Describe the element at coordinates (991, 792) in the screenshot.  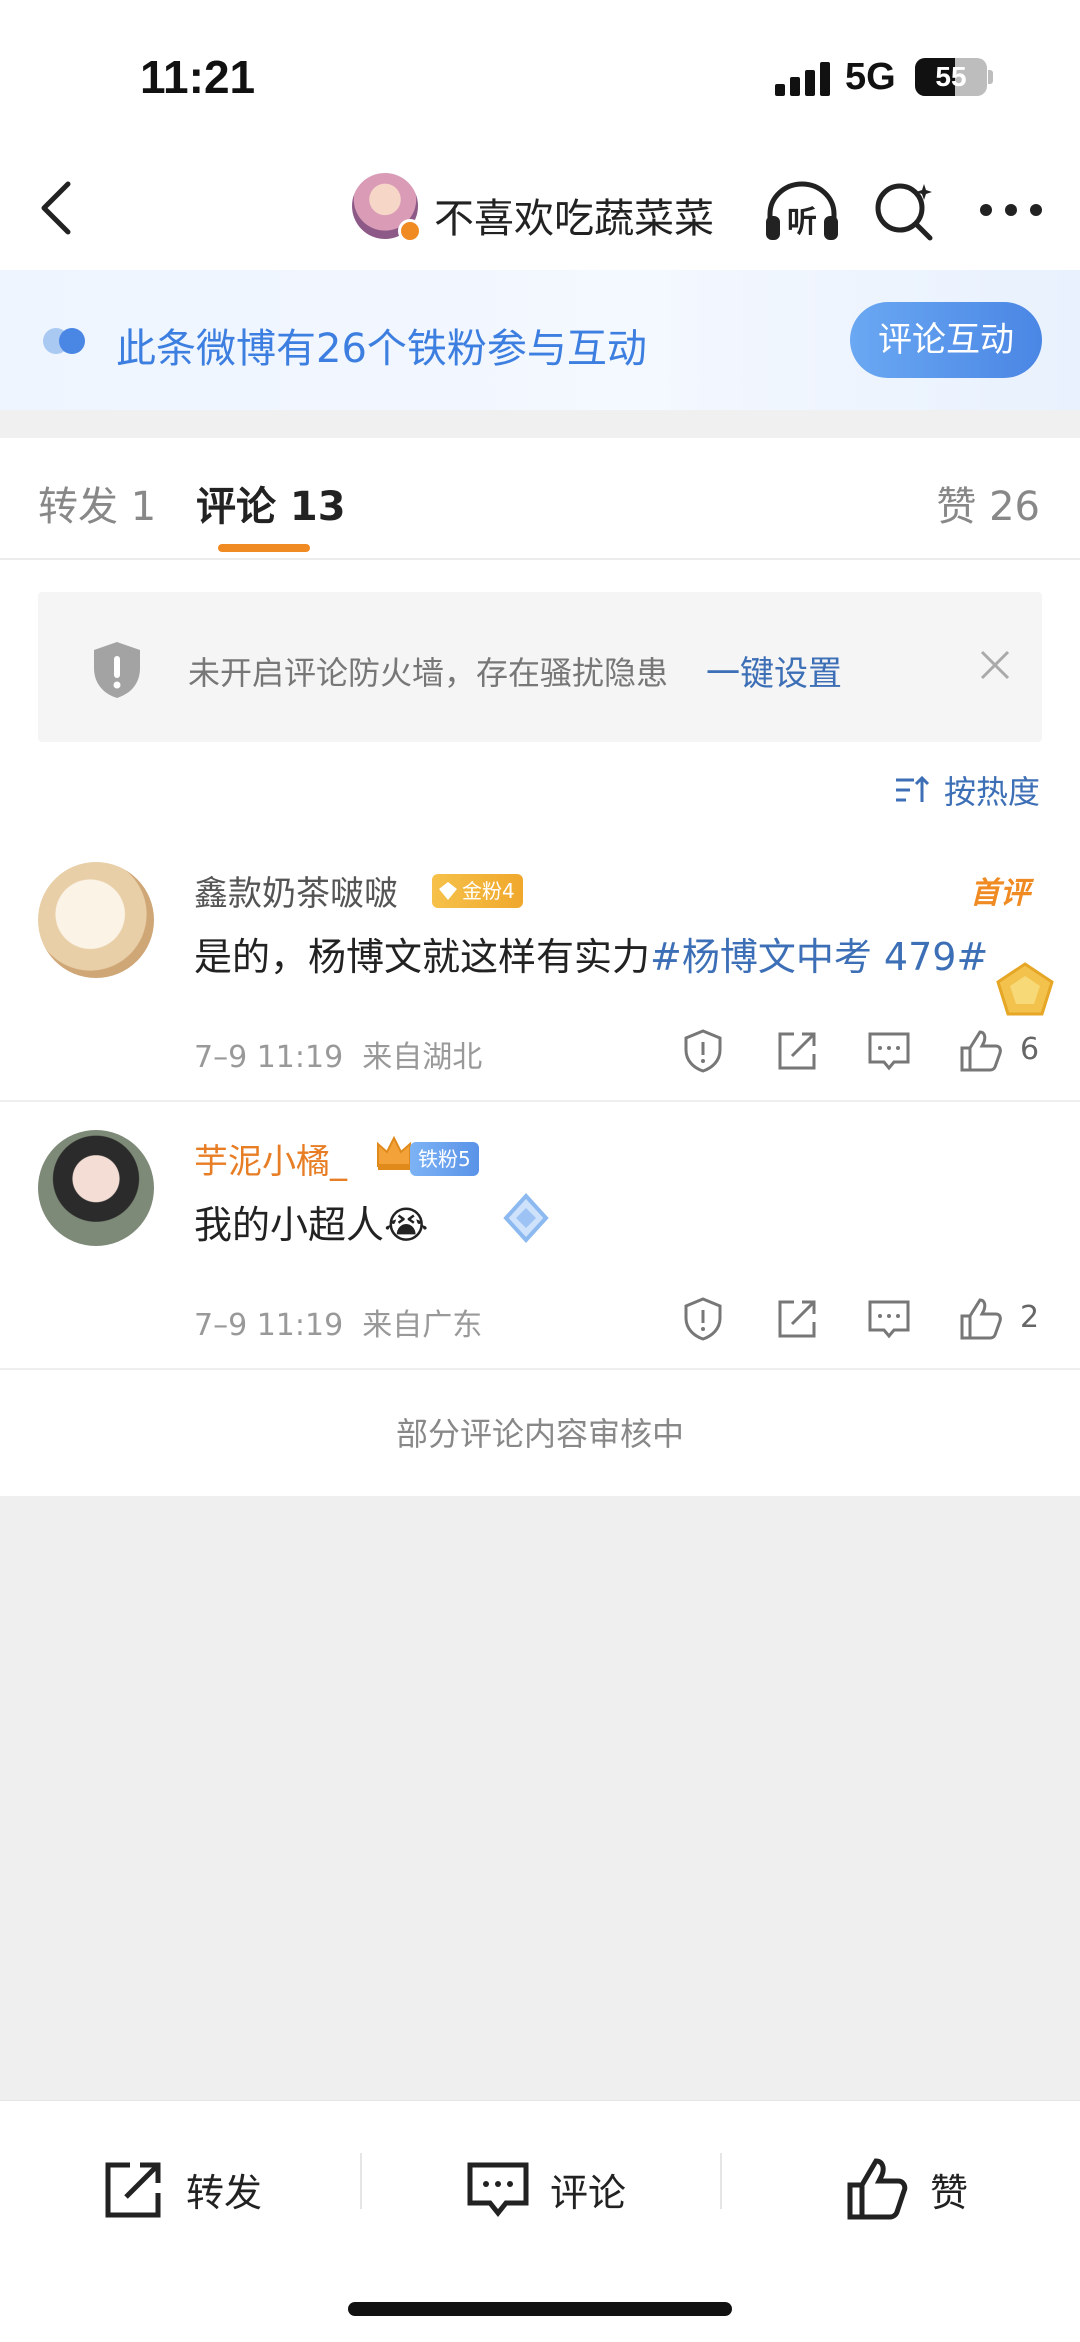
I see `sort-label: 按热度` at that location.